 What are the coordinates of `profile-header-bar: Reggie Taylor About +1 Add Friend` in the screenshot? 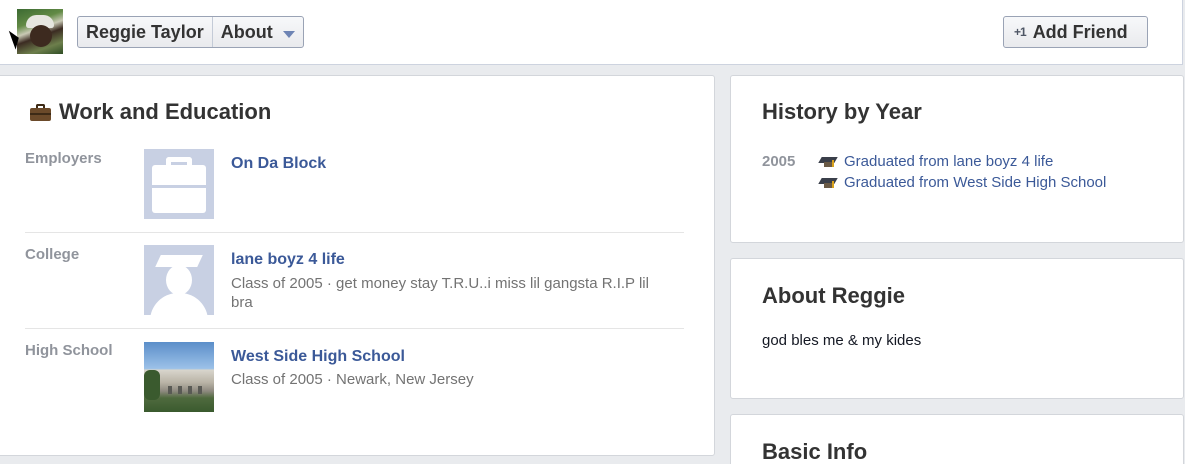 It's located at (591, 32).